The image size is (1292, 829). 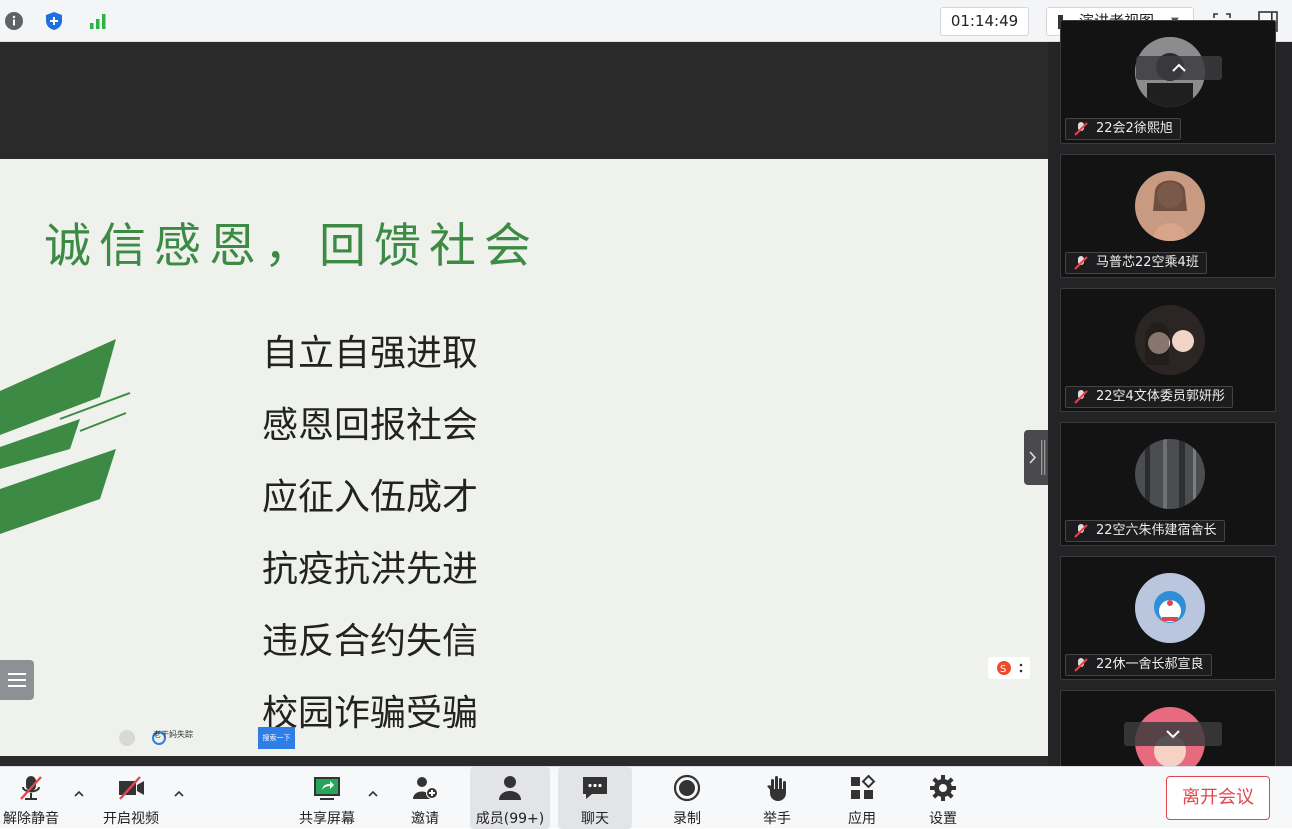 I want to click on participant-tile: 22休一舍长郝宣良, so click(x=1168, y=618).